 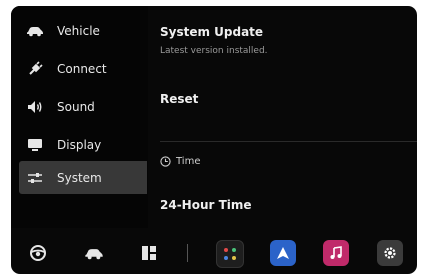 I want to click on steering-wheel-icon, so click(x=38, y=253).